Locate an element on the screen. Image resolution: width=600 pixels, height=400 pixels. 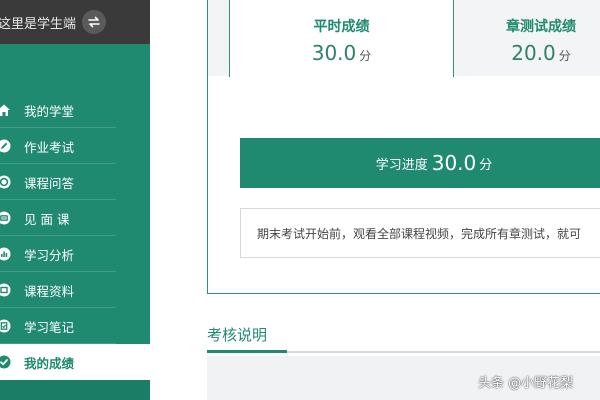
watermark: 头条 @小野花梨 is located at coordinates (526, 383).